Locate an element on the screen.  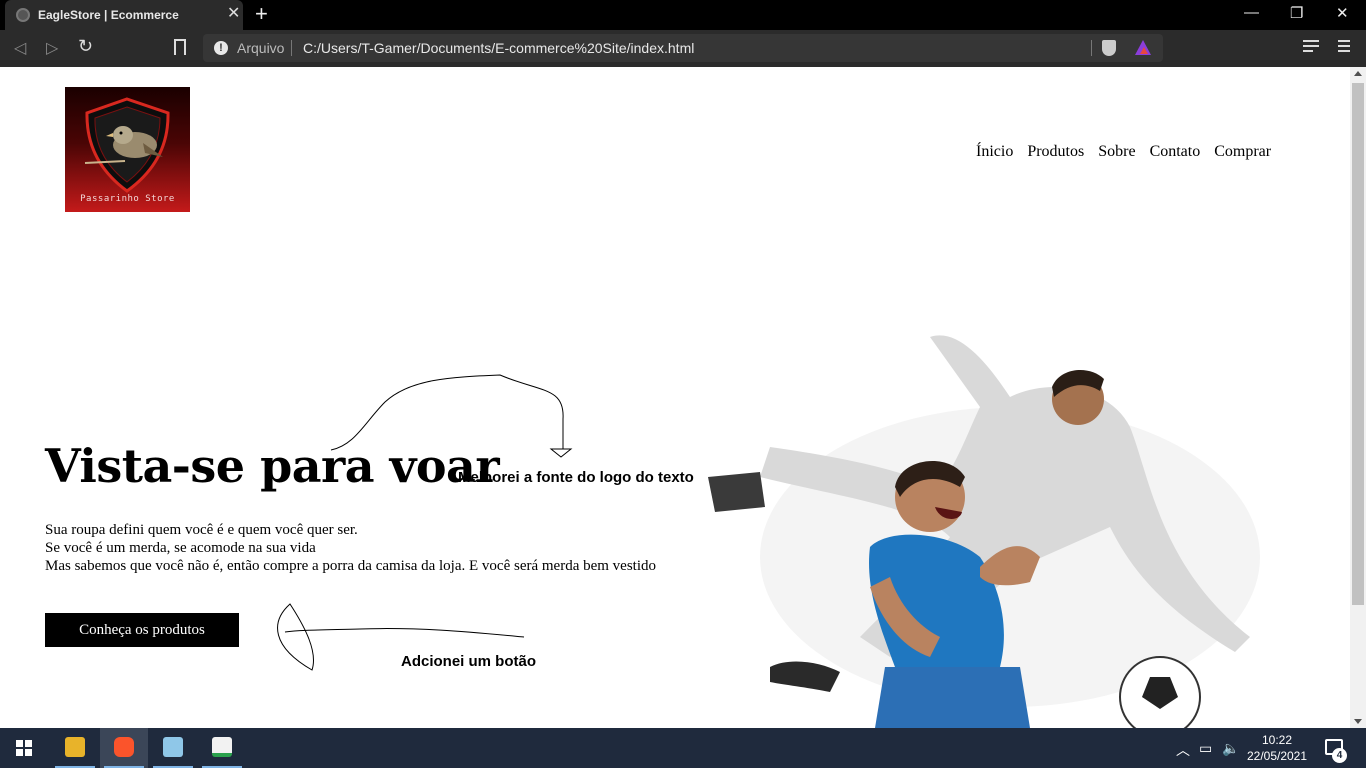
nav-link-contato: Contato is located at coordinates (1175, 151).